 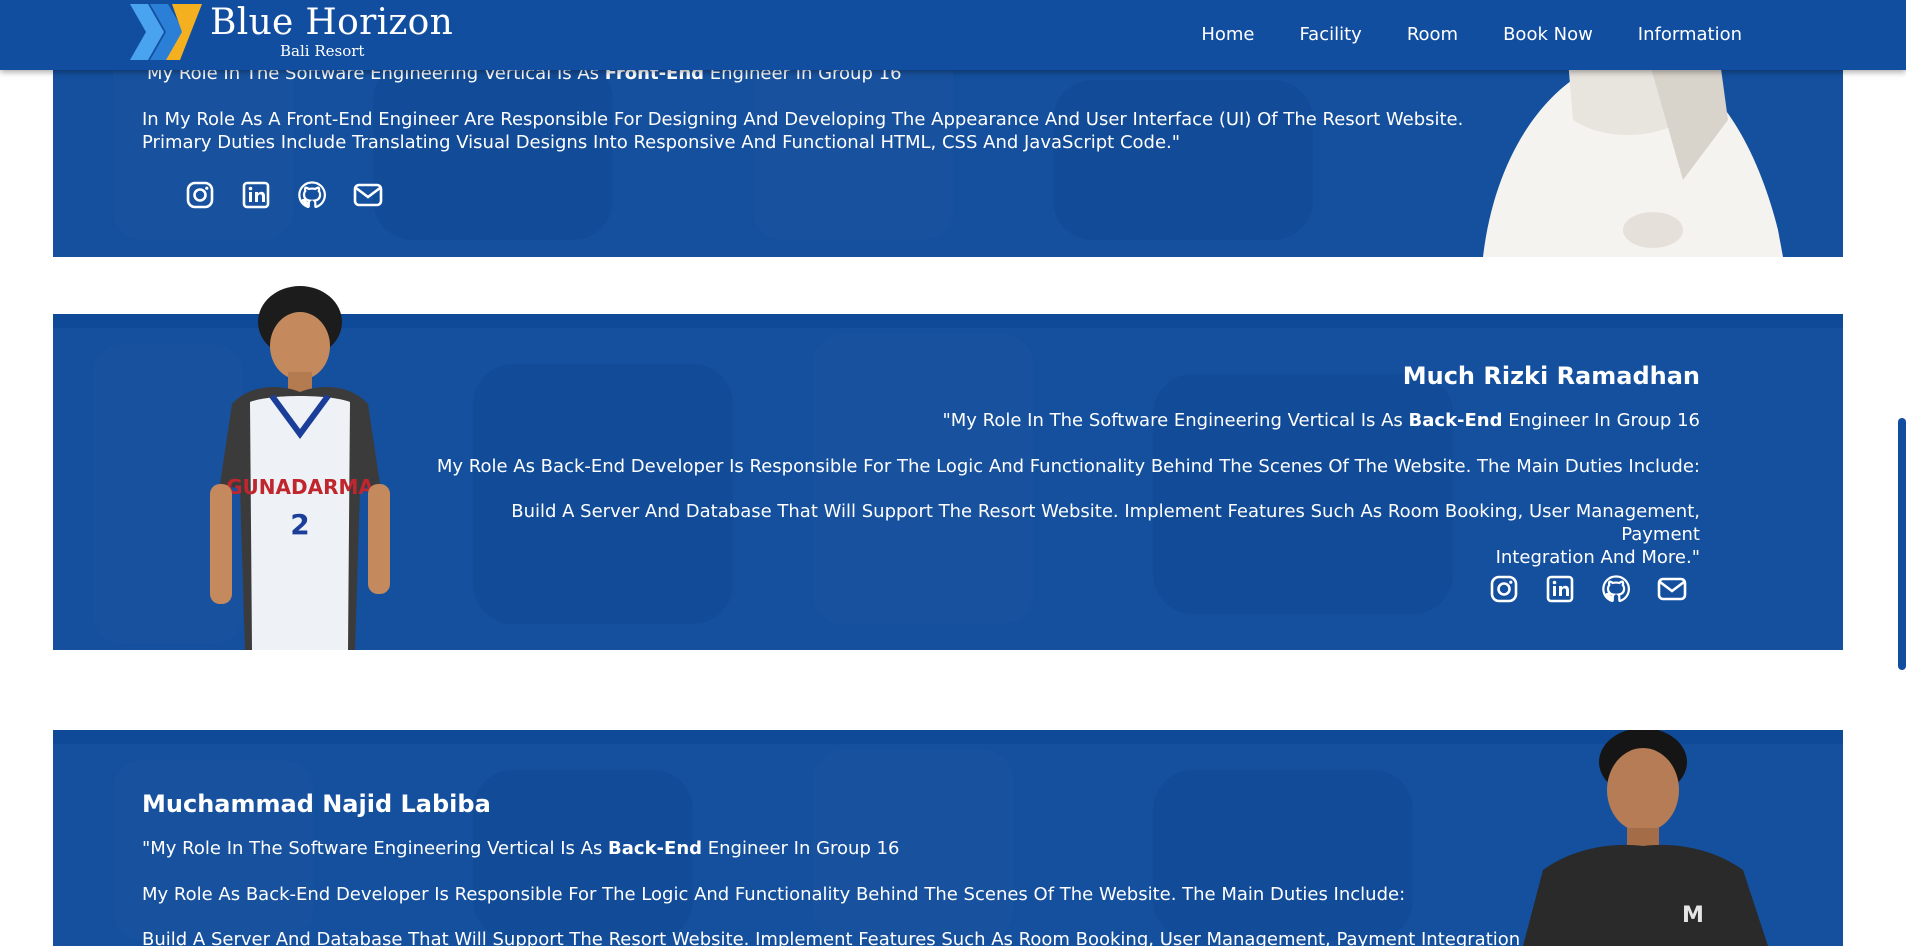 What do you see at coordinates (1902, 544) in the screenshot?
I see `scrollbar-thumb` at bounding box center [1902, 544].